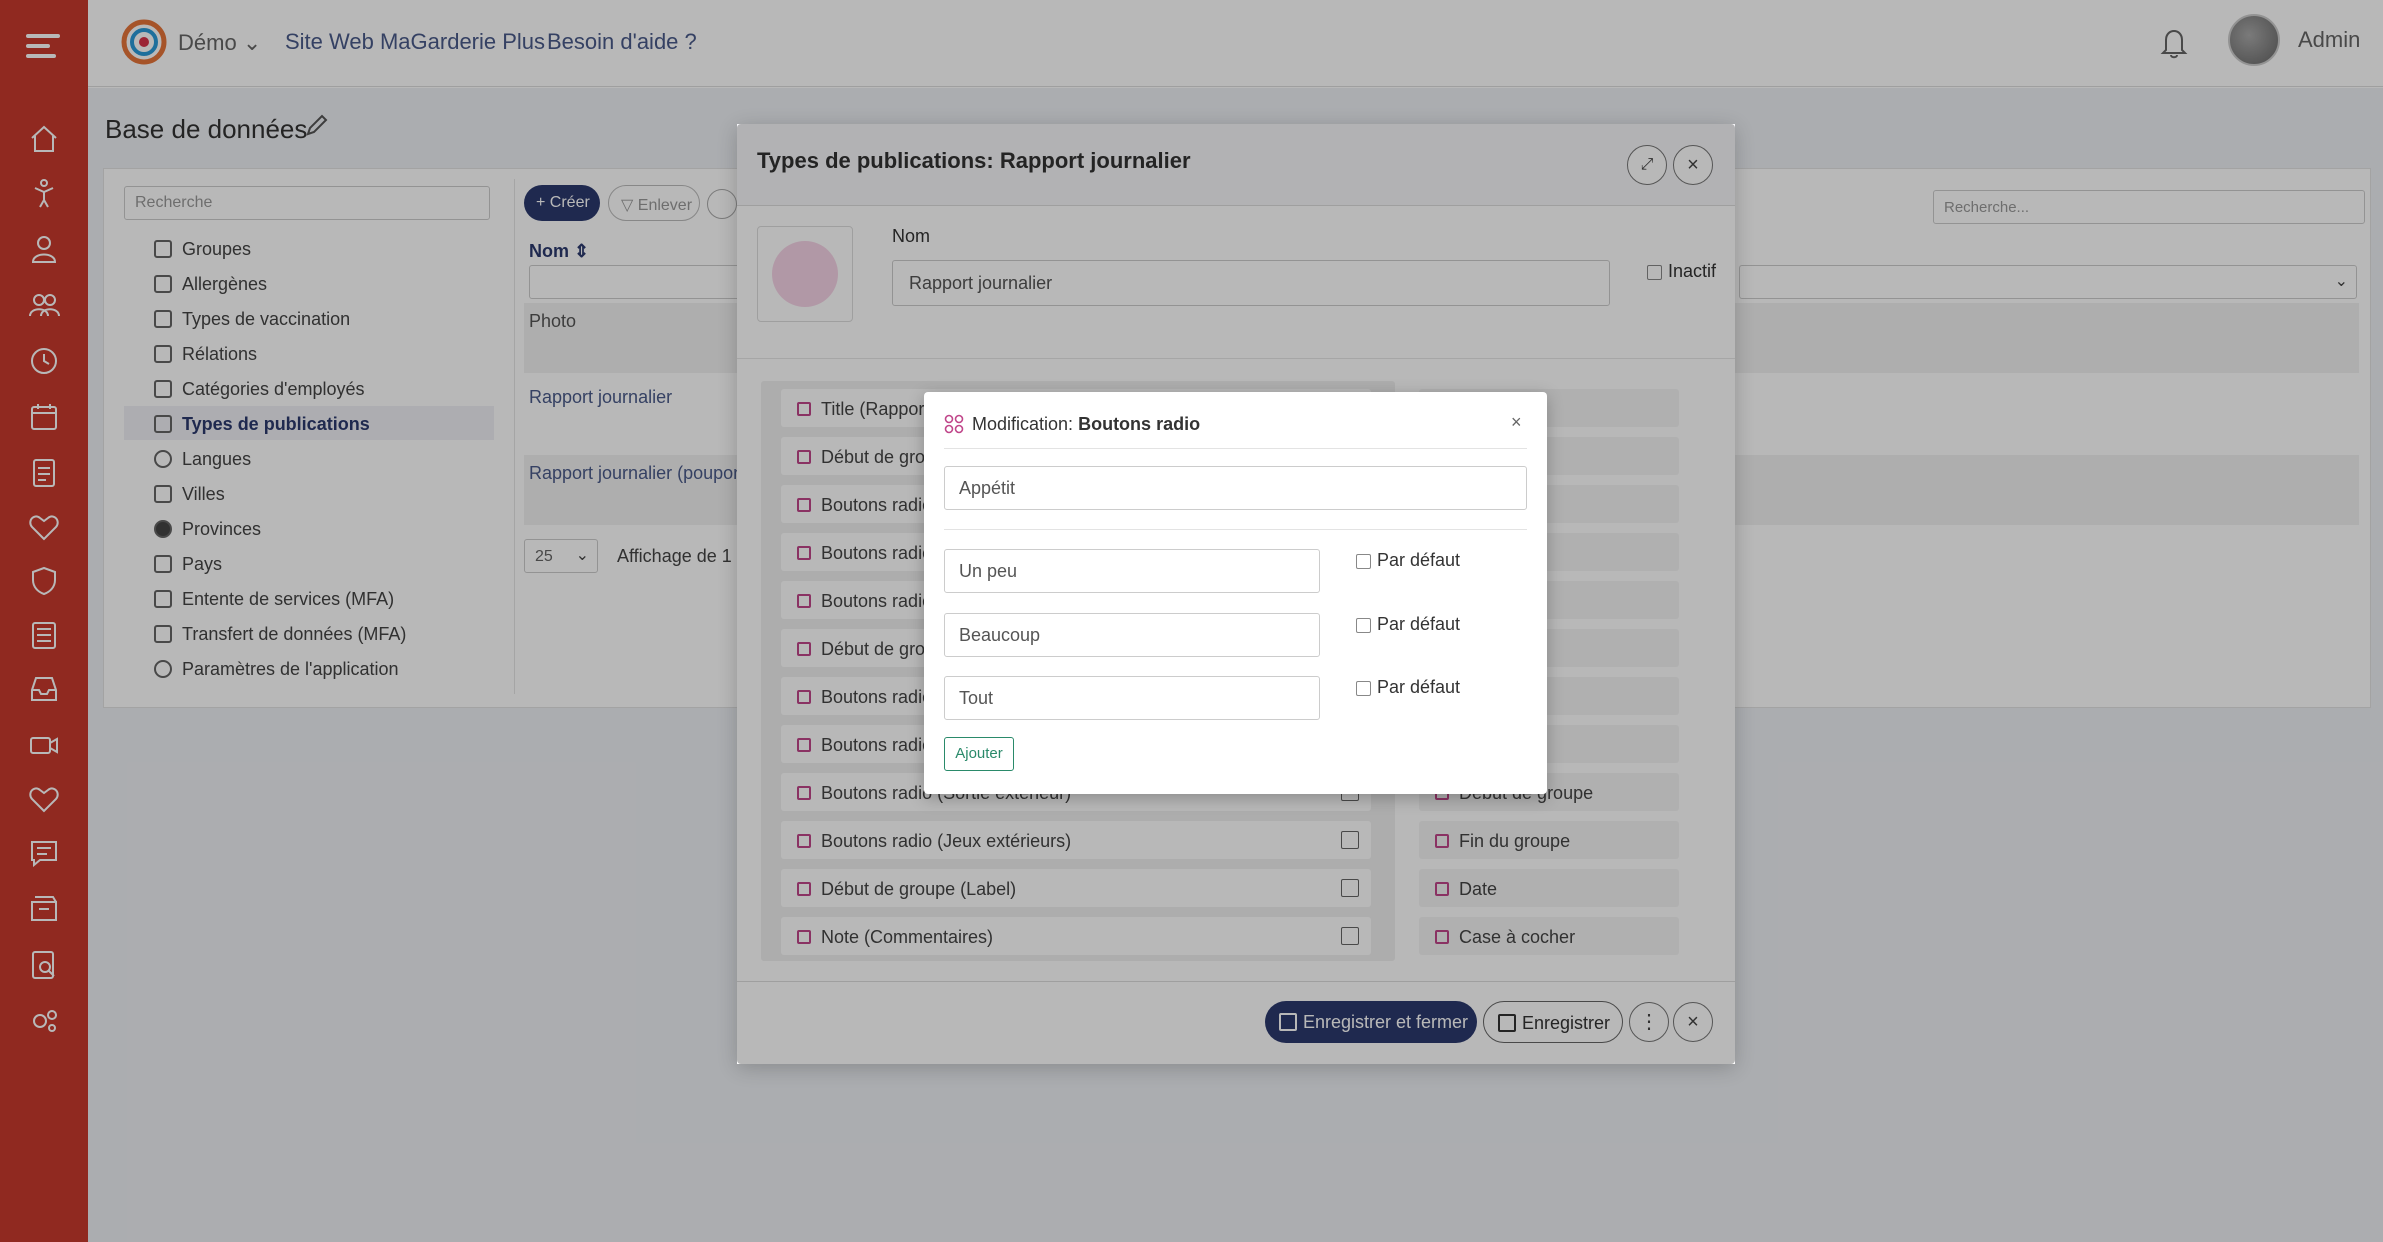  What do you see at coordinates (979, 754) in the screenshot?
I see `add-option-button: Ajouter` at bounding box center [979, 754].